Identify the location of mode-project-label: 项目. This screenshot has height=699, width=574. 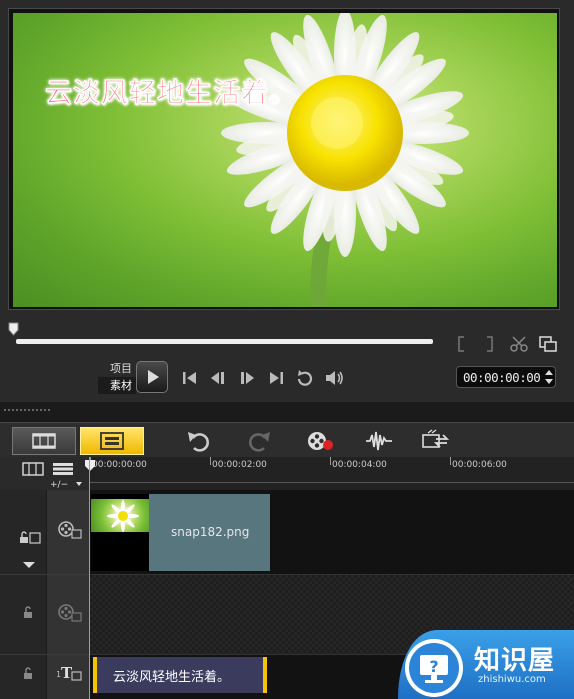
(117, 368).